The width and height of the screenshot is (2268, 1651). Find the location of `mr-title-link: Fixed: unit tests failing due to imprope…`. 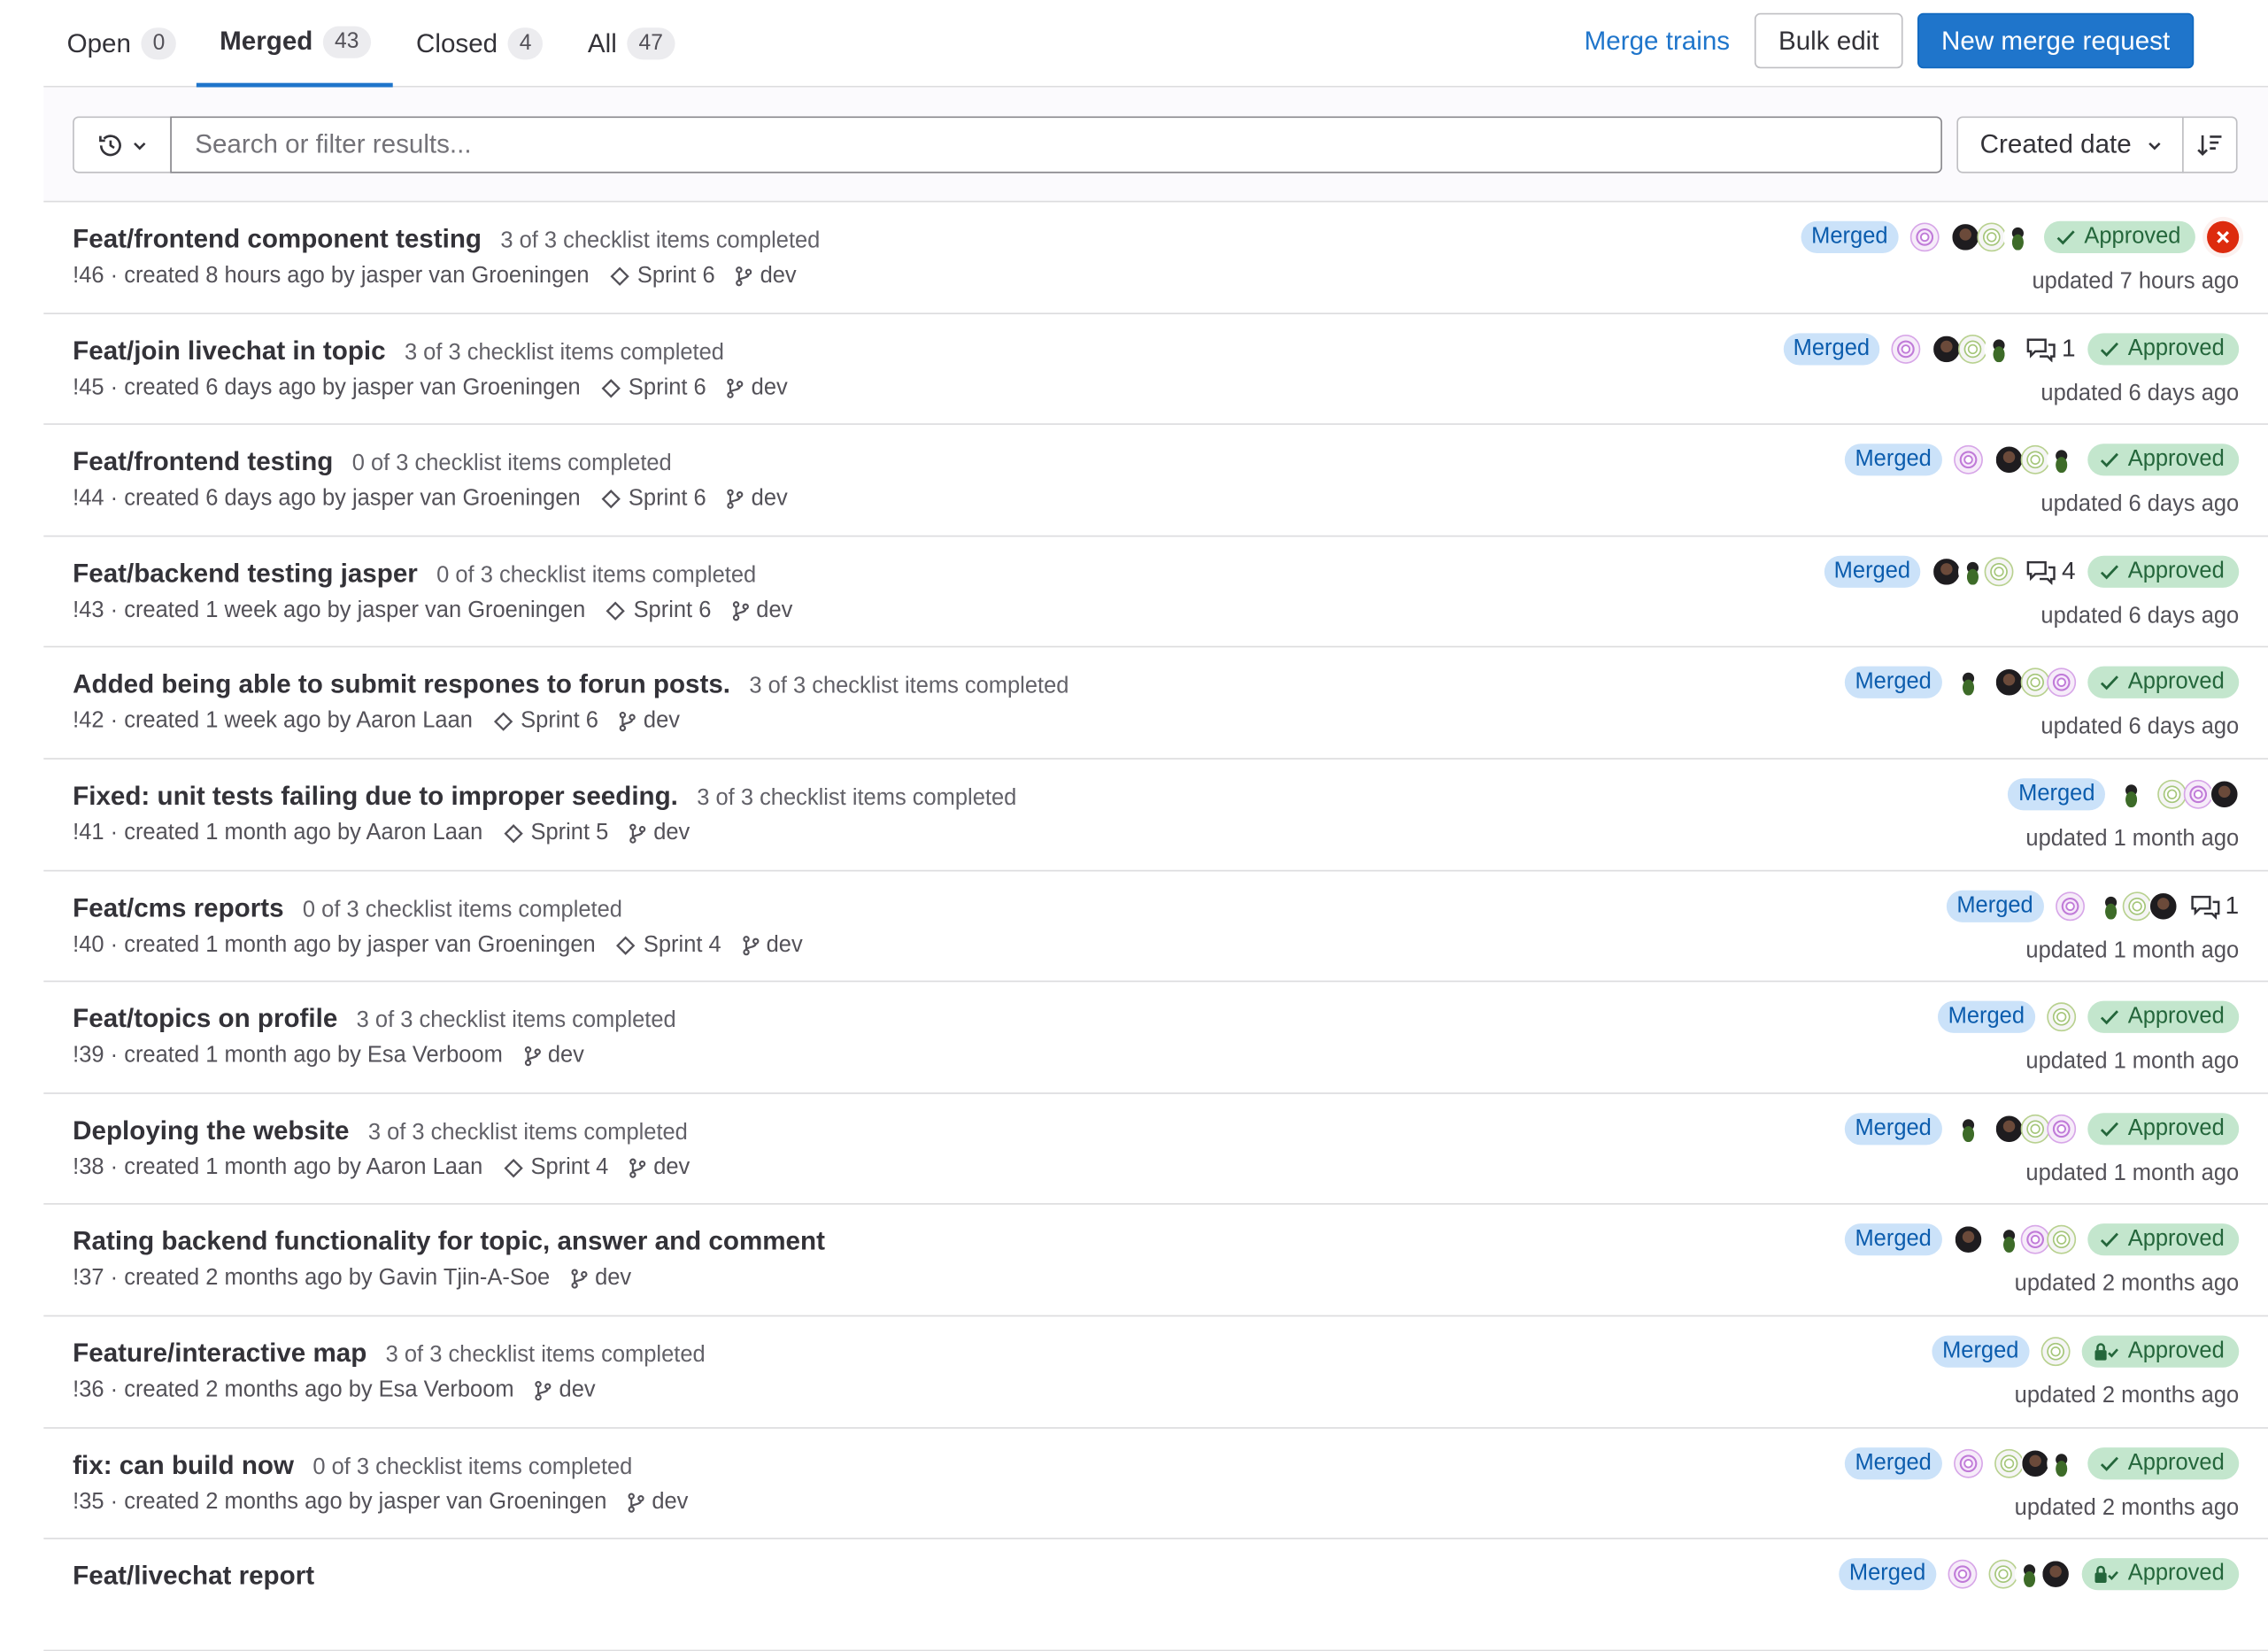

mr-title-link: Fixed: unit tests failing due to imprope… is located at coordinates (375, 796).